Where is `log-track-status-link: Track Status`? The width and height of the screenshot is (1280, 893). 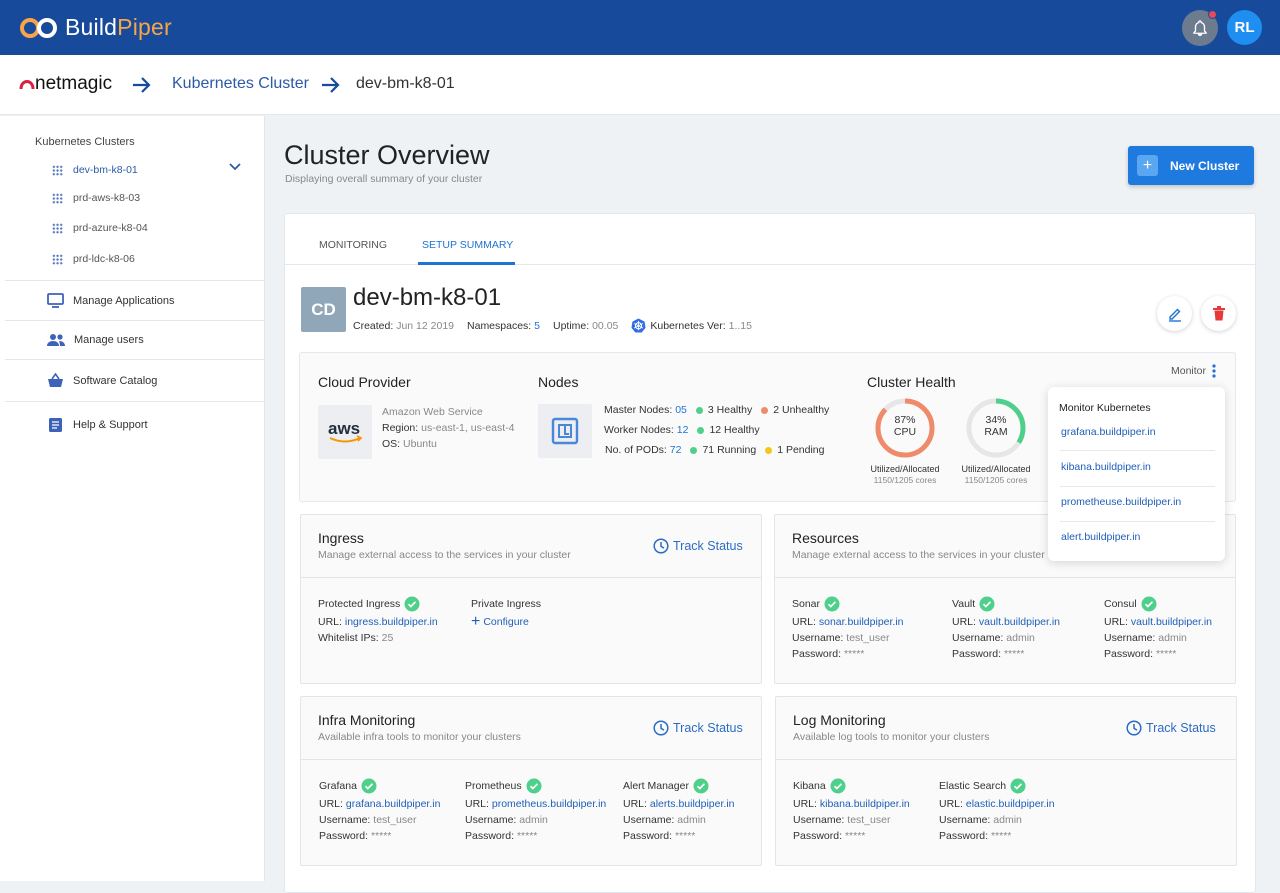
log-track-status-link: Track Status is located at coordinates (1171, 728).